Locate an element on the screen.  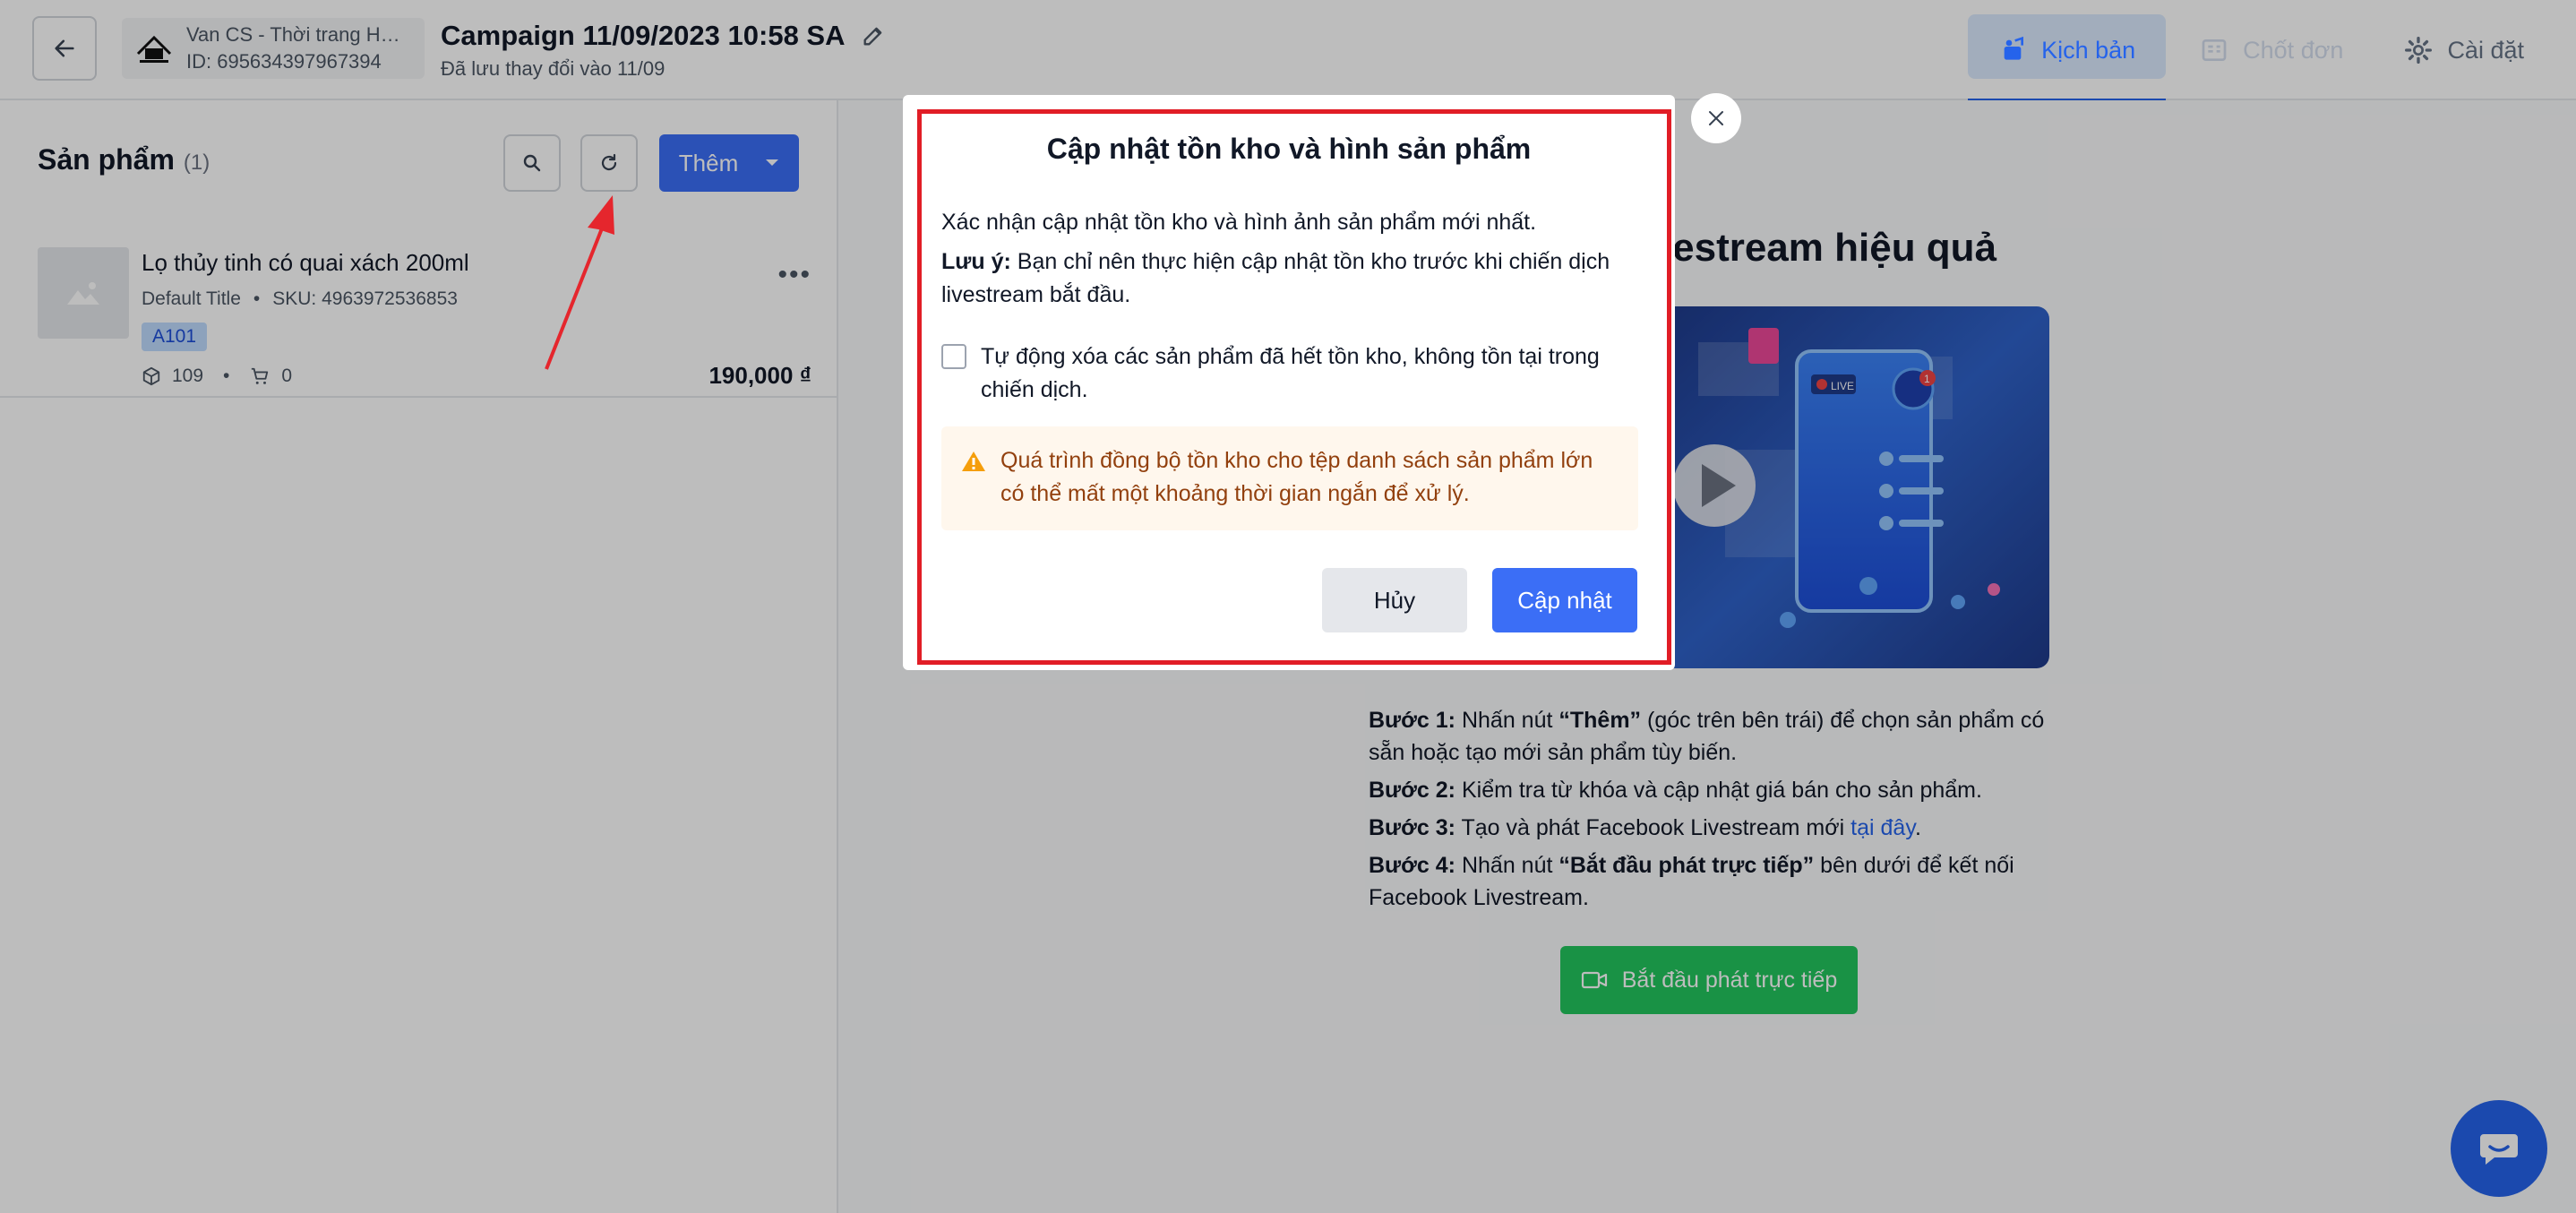
tab-settings-label: Cài đặt is located at coordinates (2485, 50).